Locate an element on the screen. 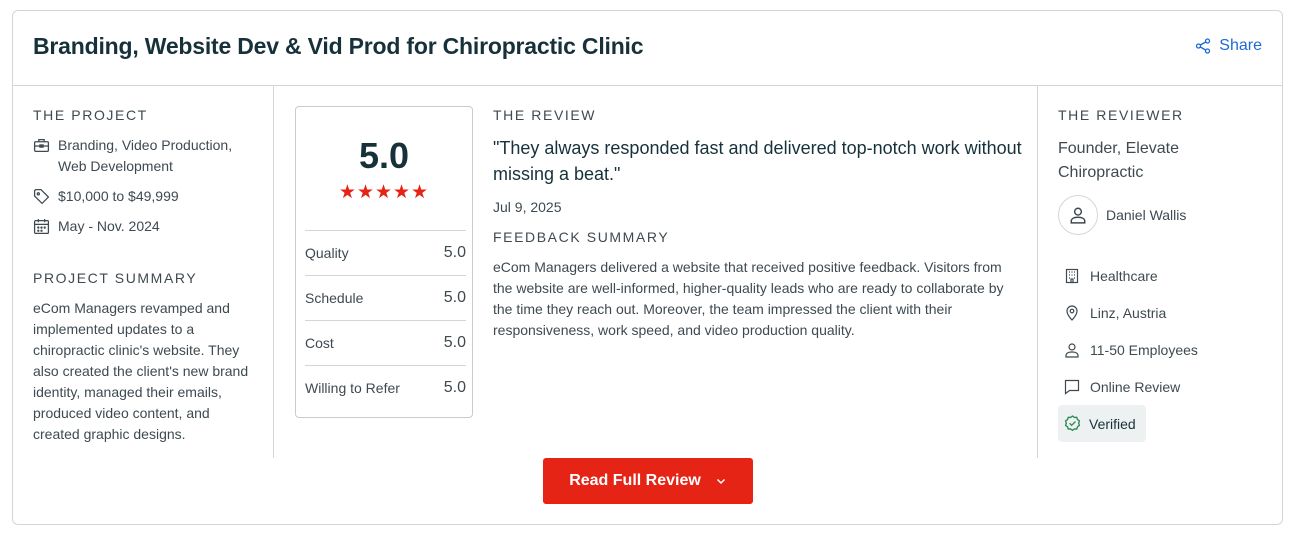 The width and height of the screenshot is (1292, 534). score-row-quality: Quality 5.0 is located at coordinates (385, 252).